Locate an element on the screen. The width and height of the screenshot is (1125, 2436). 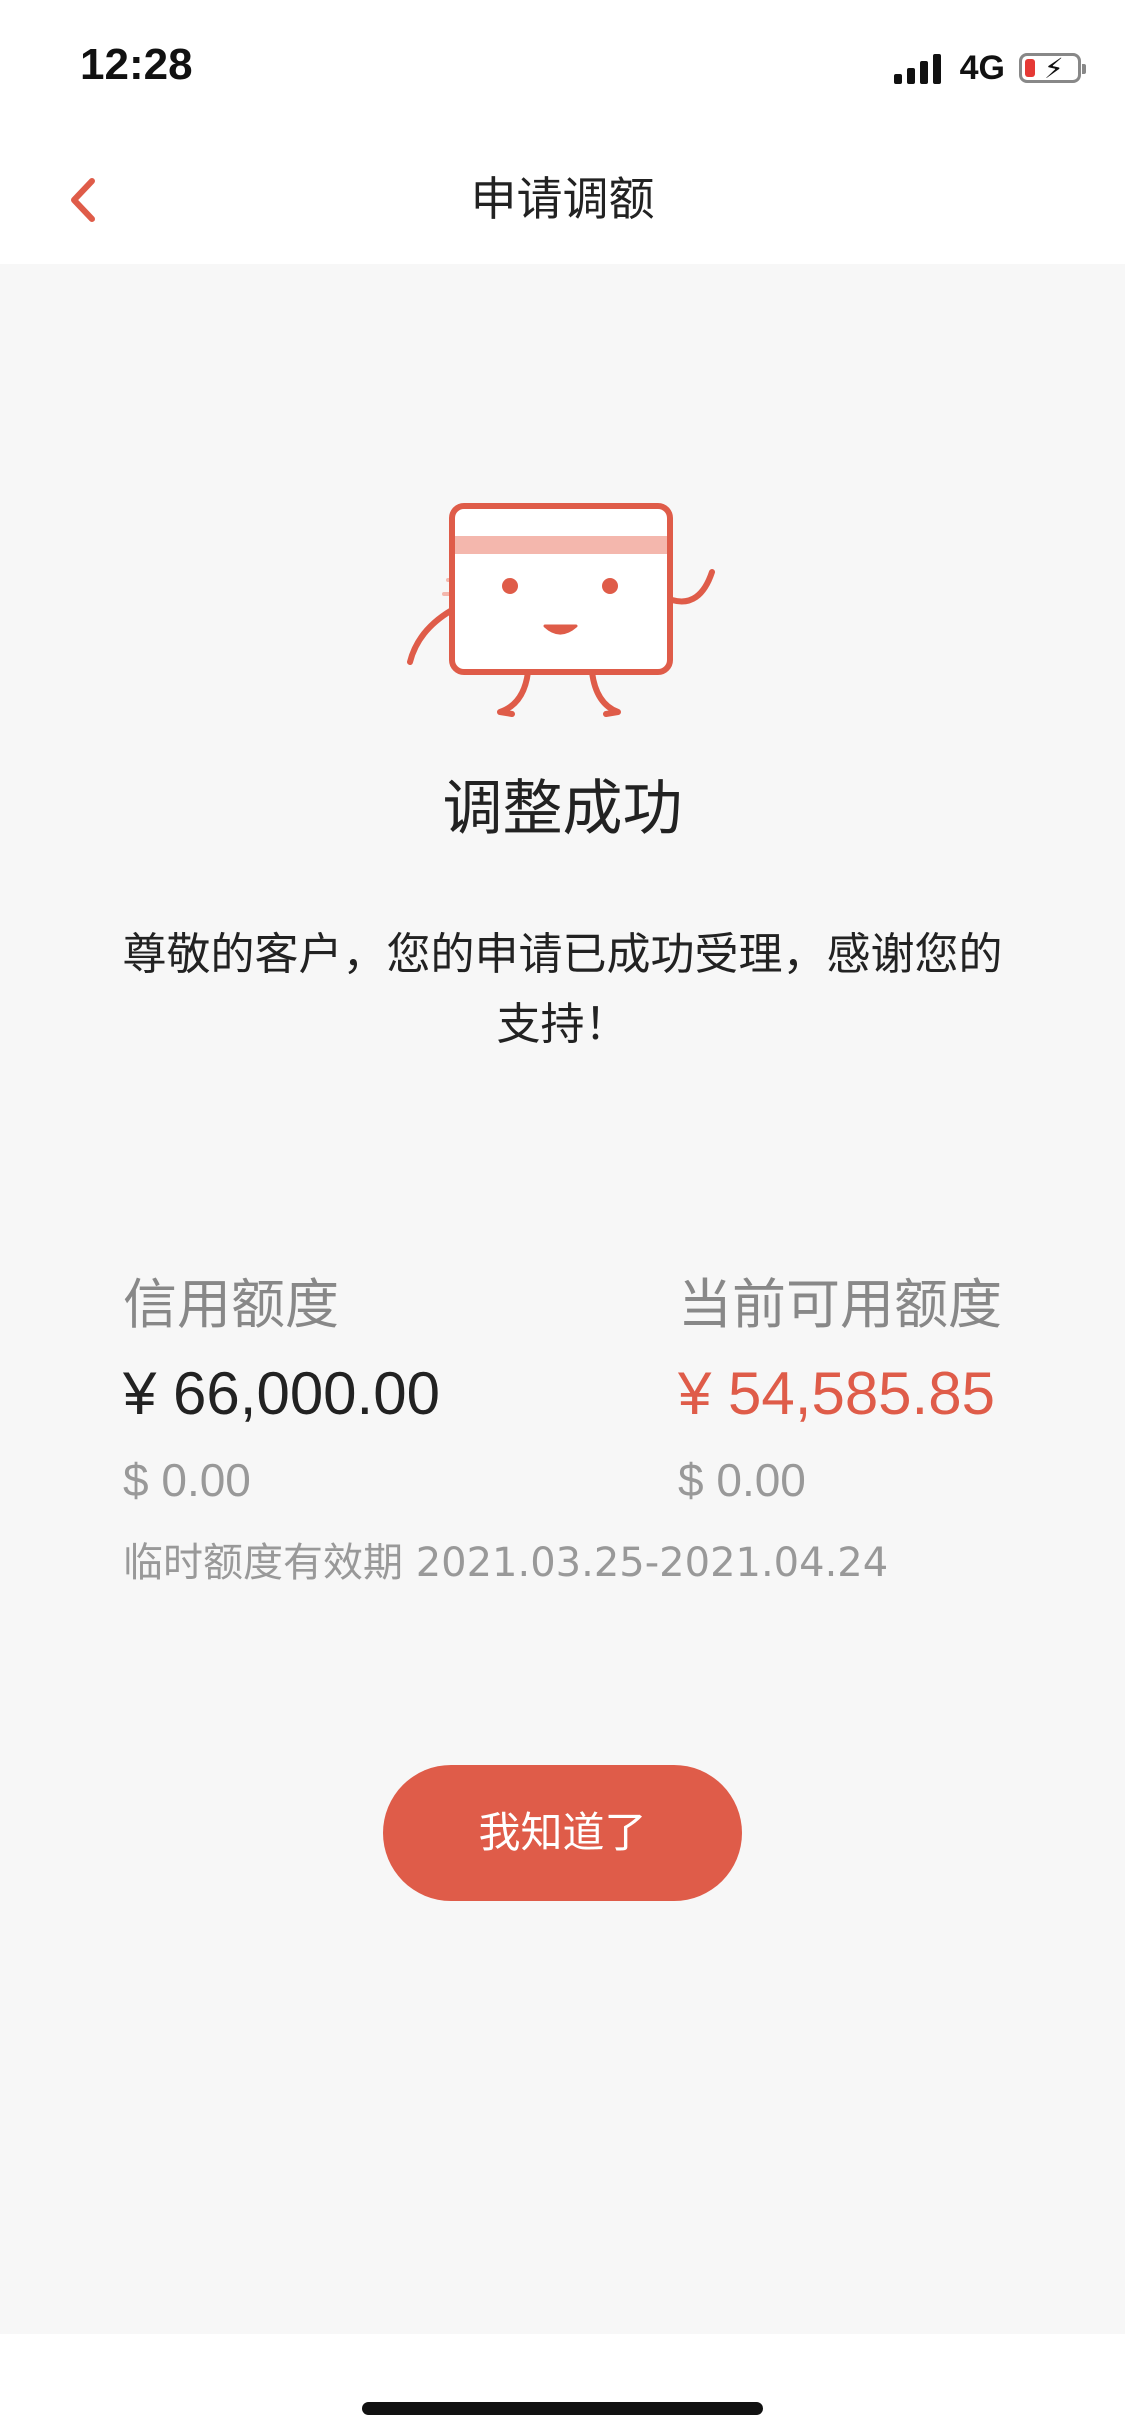
network-type: 4G is located at coordinates (982, 67).